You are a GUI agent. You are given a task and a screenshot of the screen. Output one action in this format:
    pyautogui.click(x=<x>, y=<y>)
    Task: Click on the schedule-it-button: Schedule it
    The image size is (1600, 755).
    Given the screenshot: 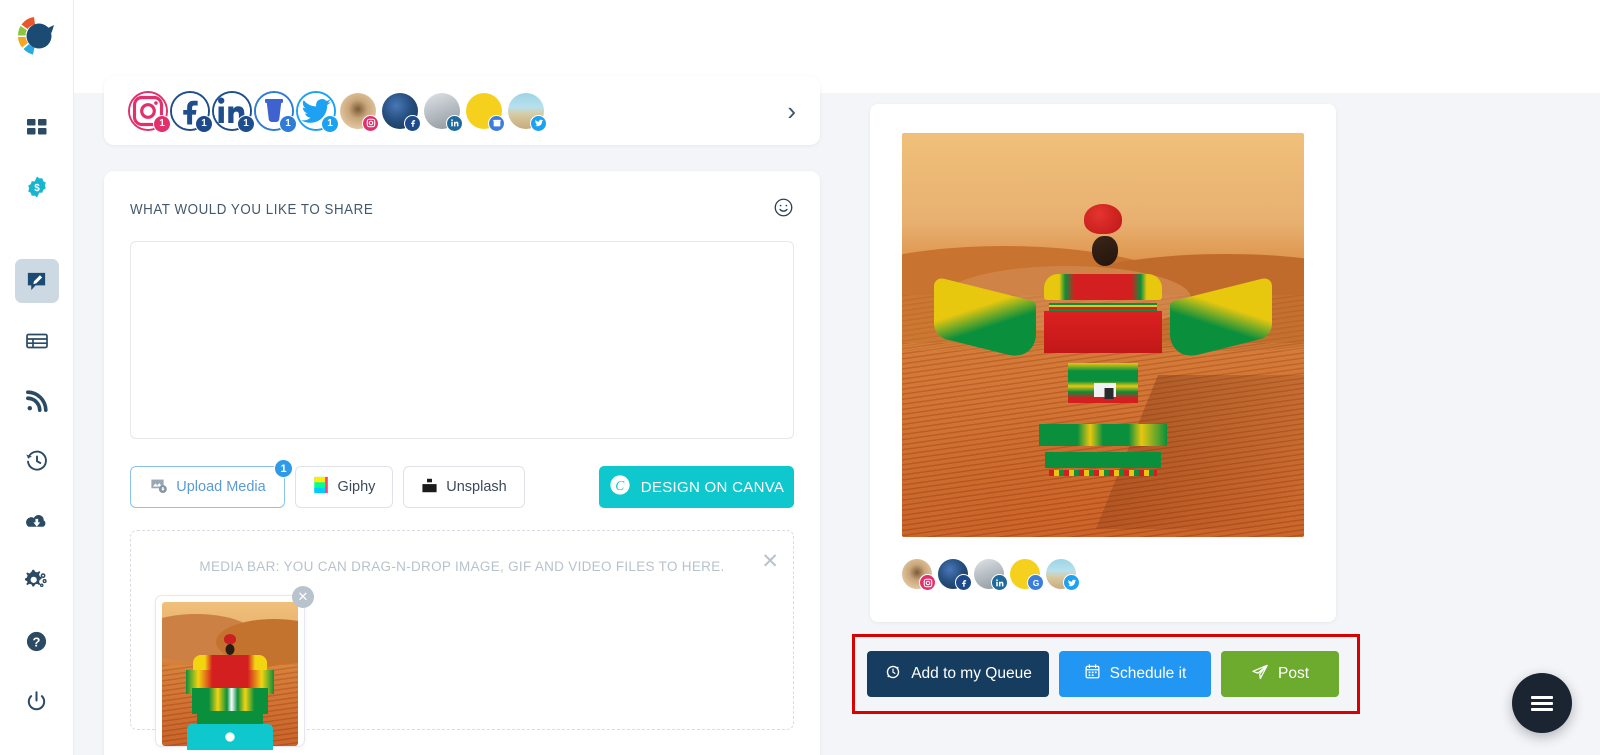 What is the action you would take?
    pyautogui.click(x=1135, y=674)
    